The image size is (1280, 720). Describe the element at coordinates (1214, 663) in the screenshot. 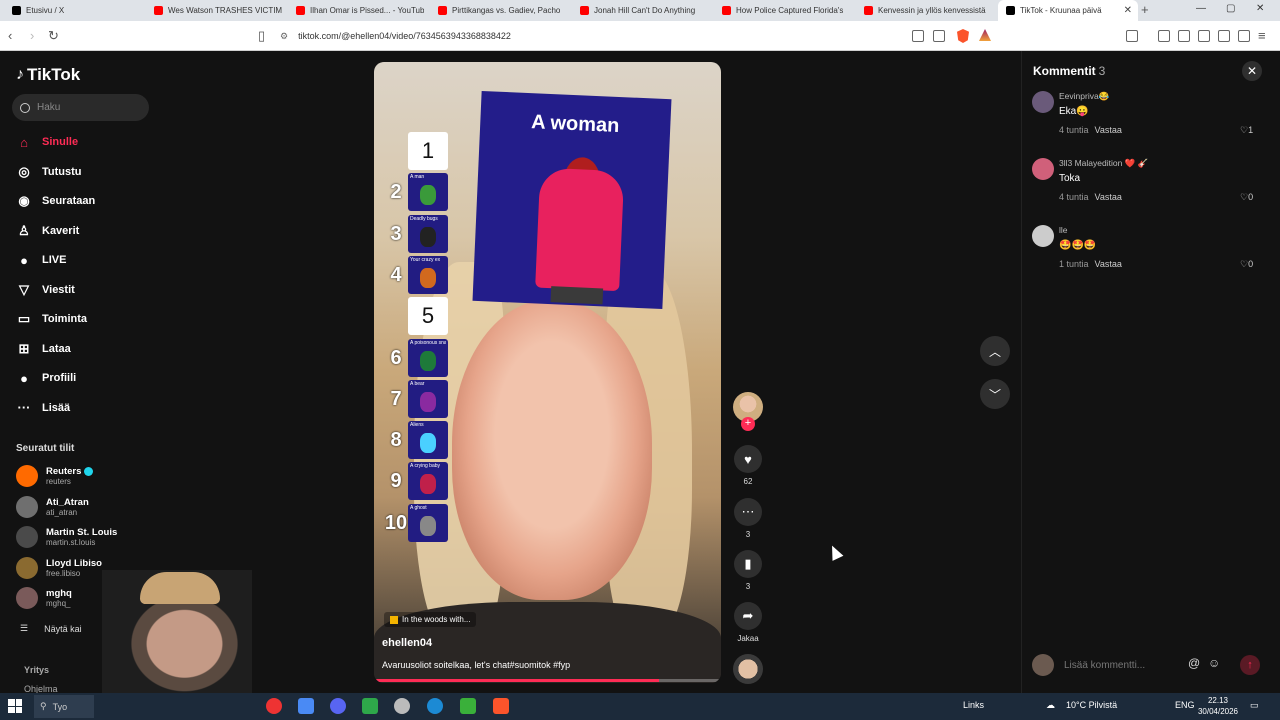

I see `emoji-icon: ☺` at that location.